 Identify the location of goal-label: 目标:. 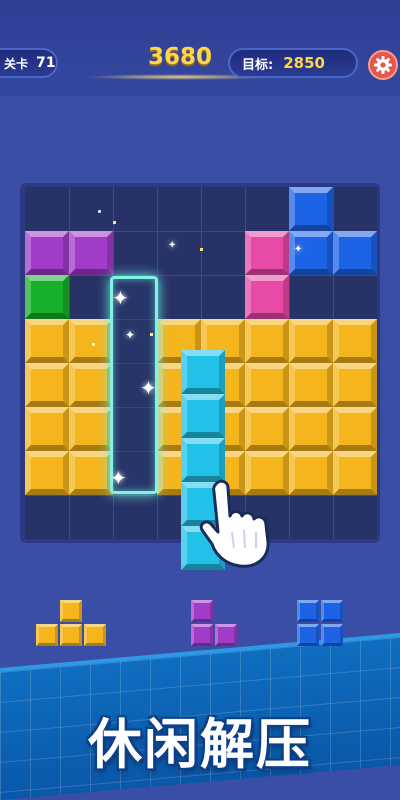
(258, 65).